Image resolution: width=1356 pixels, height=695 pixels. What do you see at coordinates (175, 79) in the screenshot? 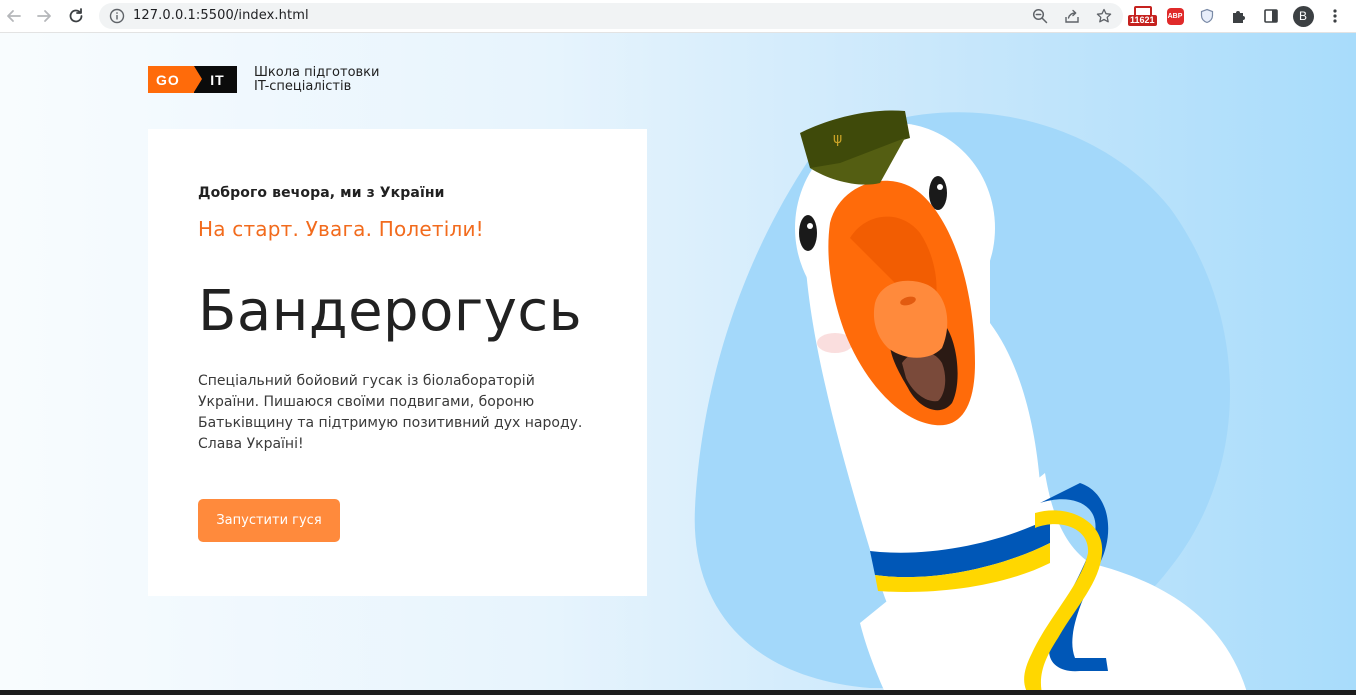
I see `logo-go-mark: GO` at bounding box center [175, 79].